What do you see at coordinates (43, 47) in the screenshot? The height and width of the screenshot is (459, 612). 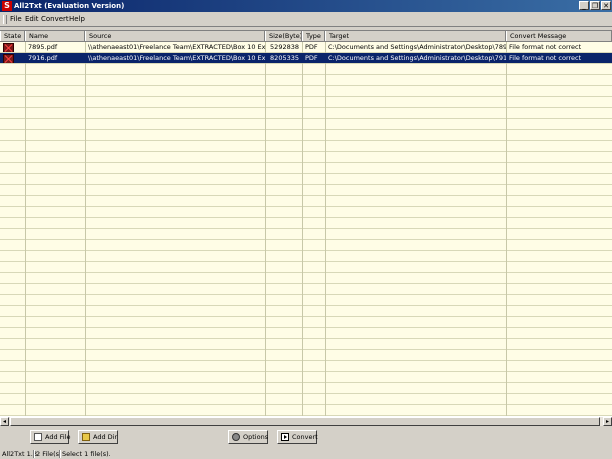 I see `name-cell: 7895.pdf` at bounding box center [43, 47].